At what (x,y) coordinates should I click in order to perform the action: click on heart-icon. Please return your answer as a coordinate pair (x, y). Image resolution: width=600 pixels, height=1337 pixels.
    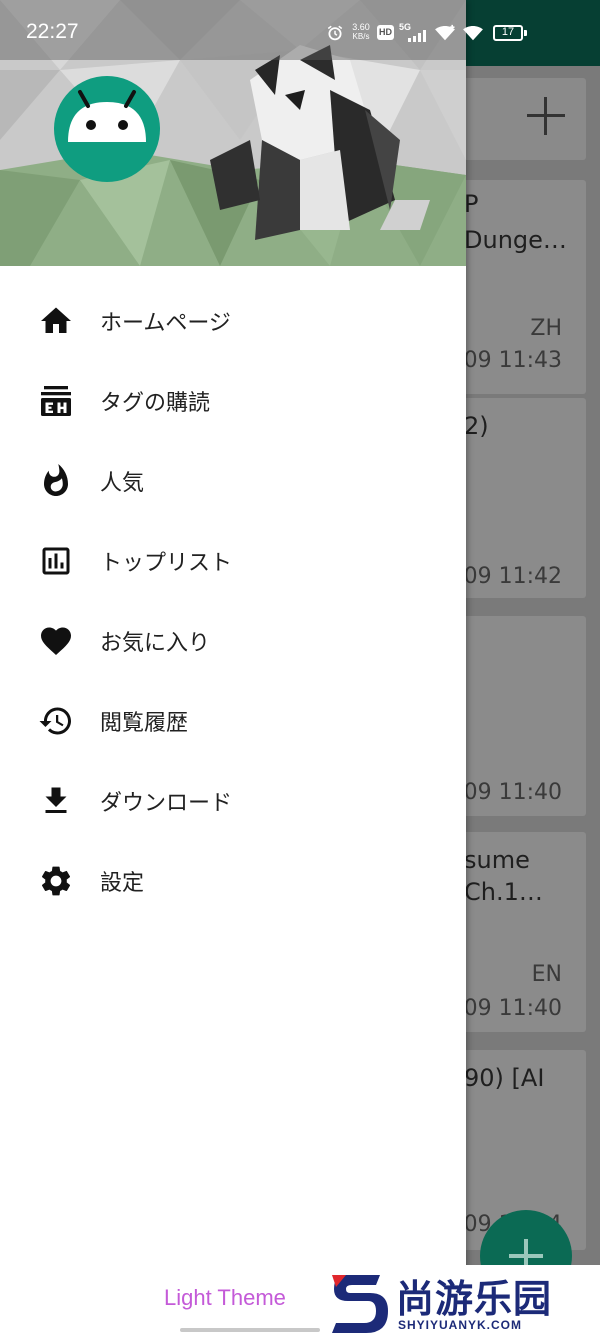
    Looking at the image, I should click on (56, 641).